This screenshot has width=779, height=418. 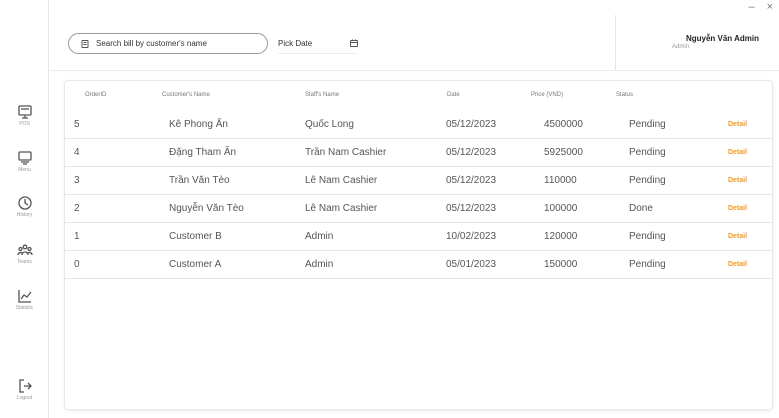 I want to click on sidebar-item-menu: Menu, so click(x=24, y=161).